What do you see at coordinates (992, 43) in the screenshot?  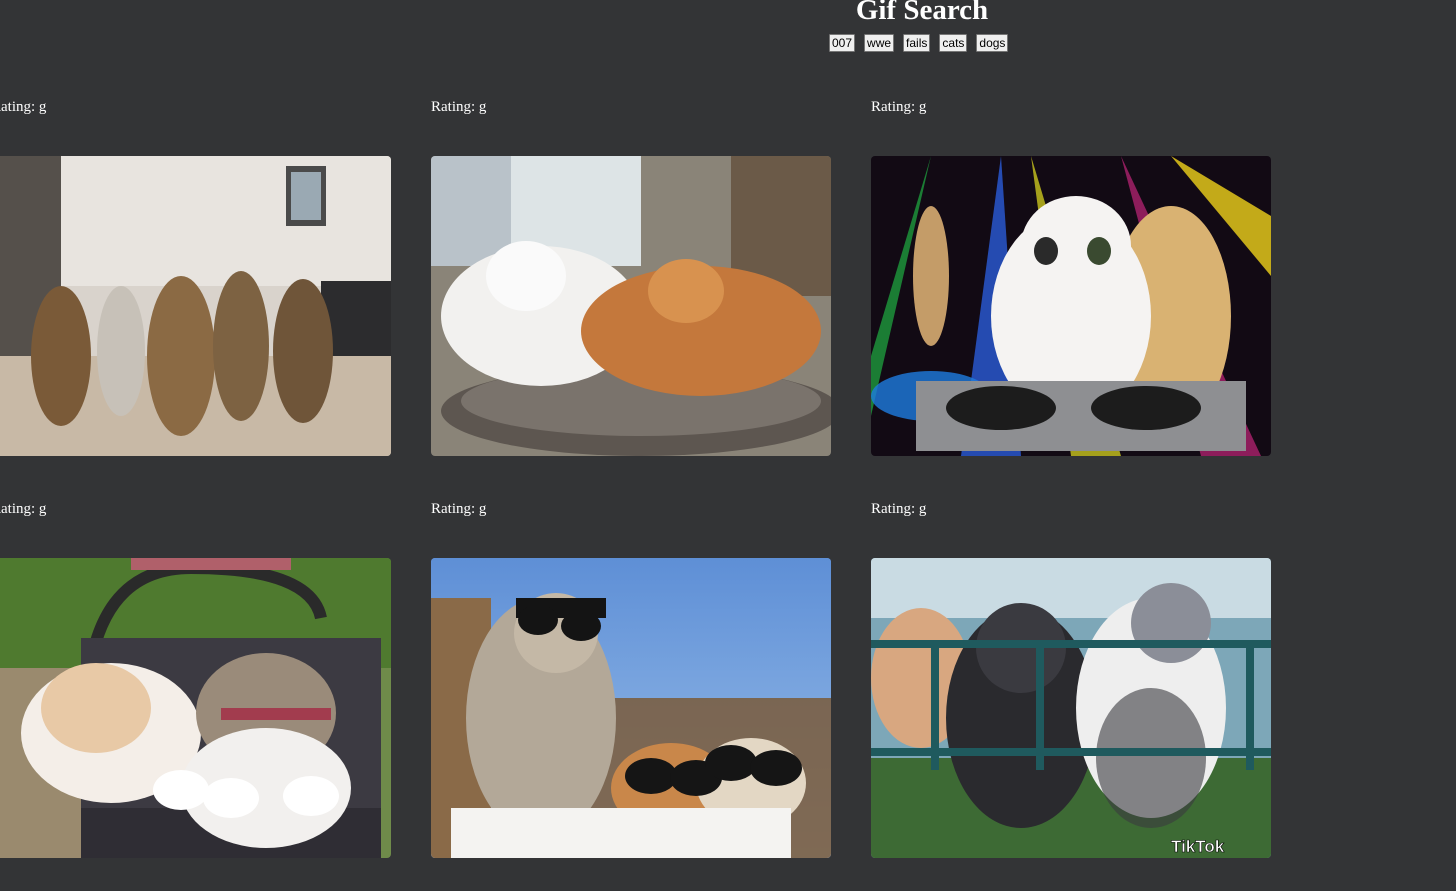 I see `topic-button-dogs: dogs` at bounding box center [992, 43].